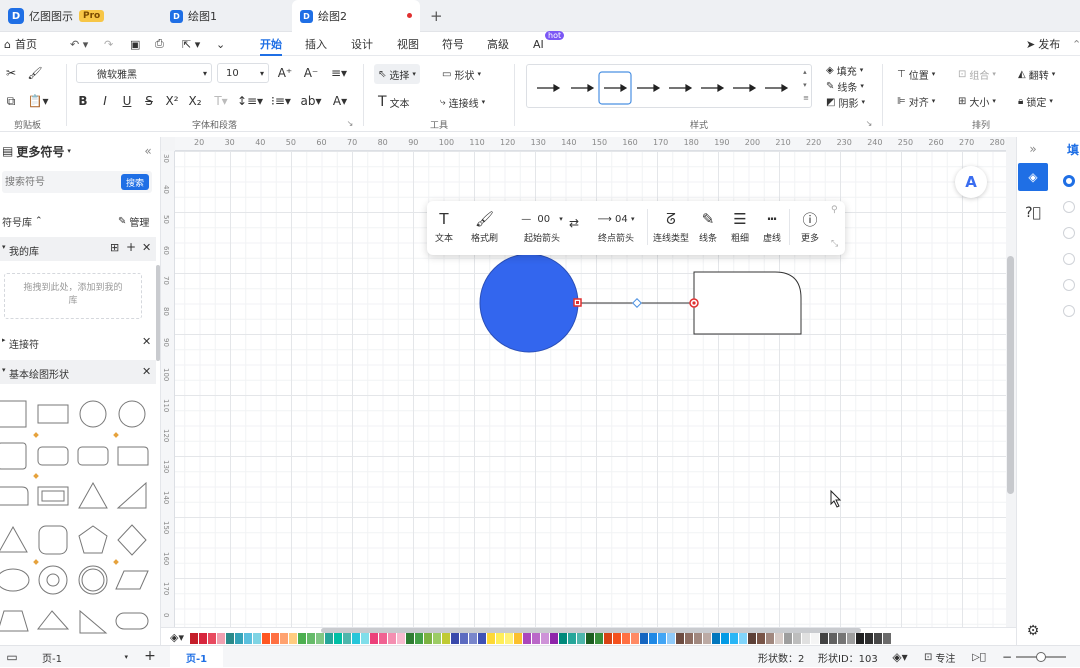 This screenshot has height=668, width=1080. I want to click on publish-button: ➤ 发布, so click(1043, 44).